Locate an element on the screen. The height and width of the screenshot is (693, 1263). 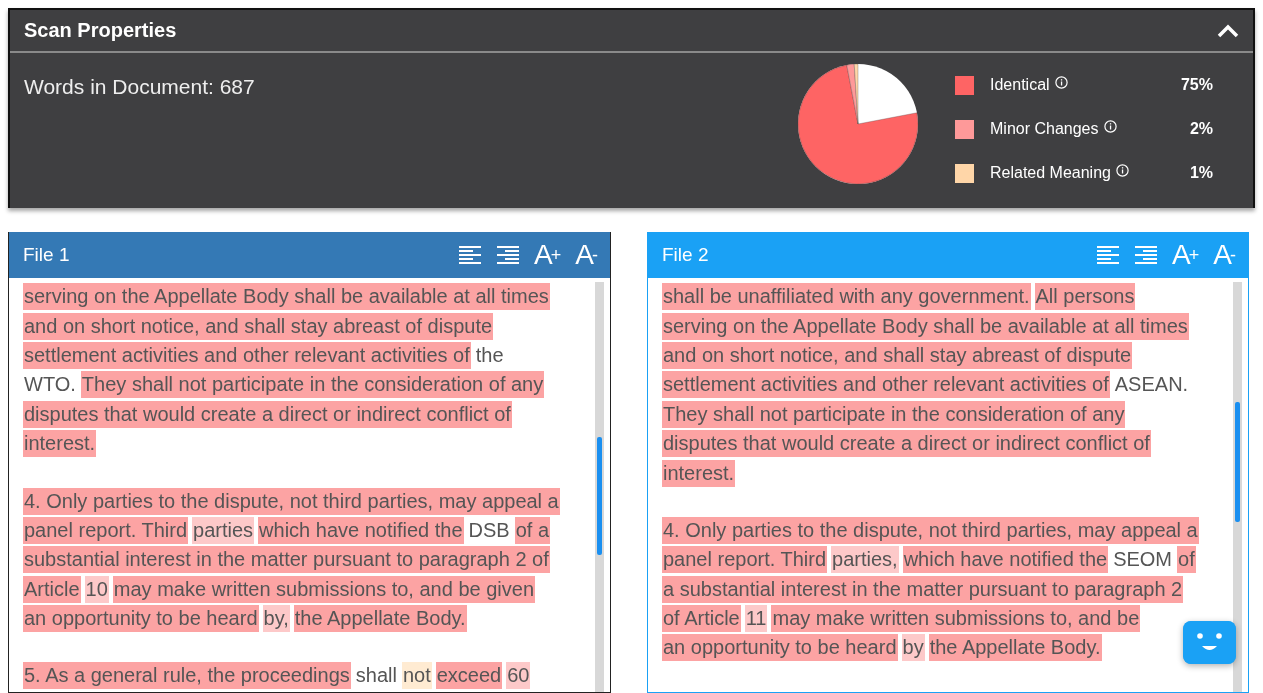
highlighted-text: substantial interest in the matter pursuant to paragraph 2 of is located at coordinates (286, 560).